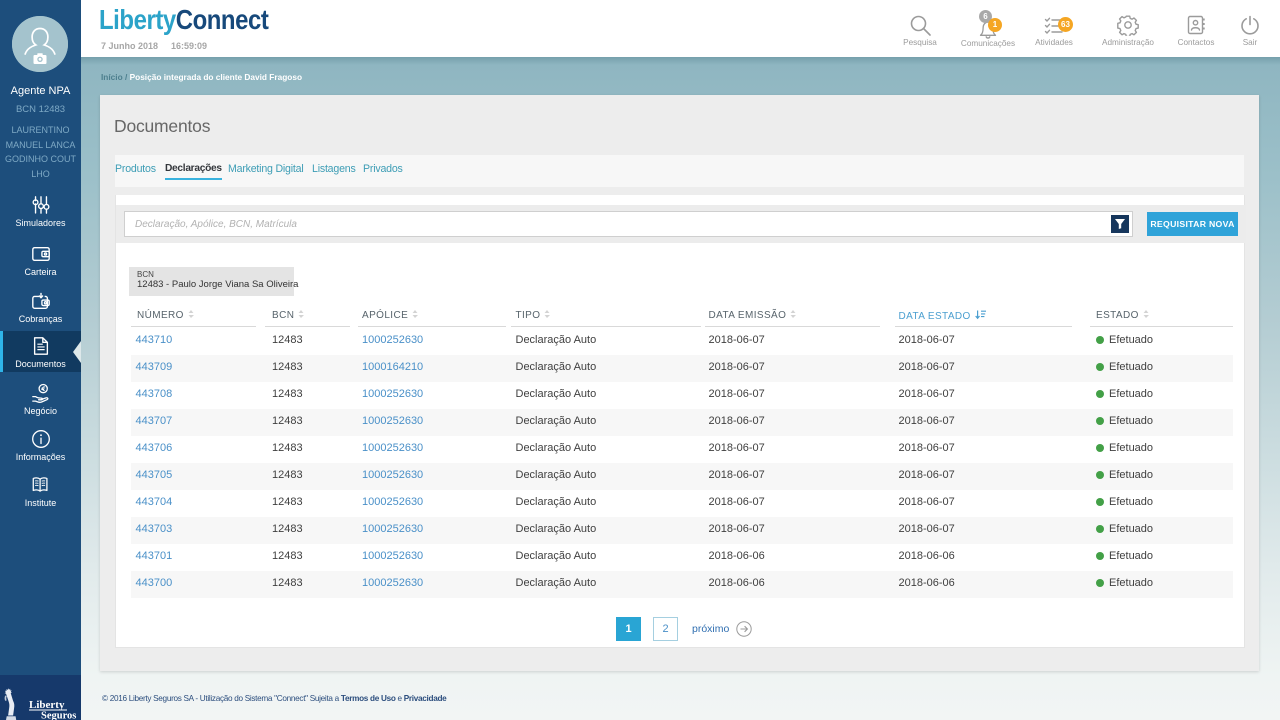  Describe the element at coordinates (47, 705) in the screenshot. I see `svg-text: Liberty` at that location.